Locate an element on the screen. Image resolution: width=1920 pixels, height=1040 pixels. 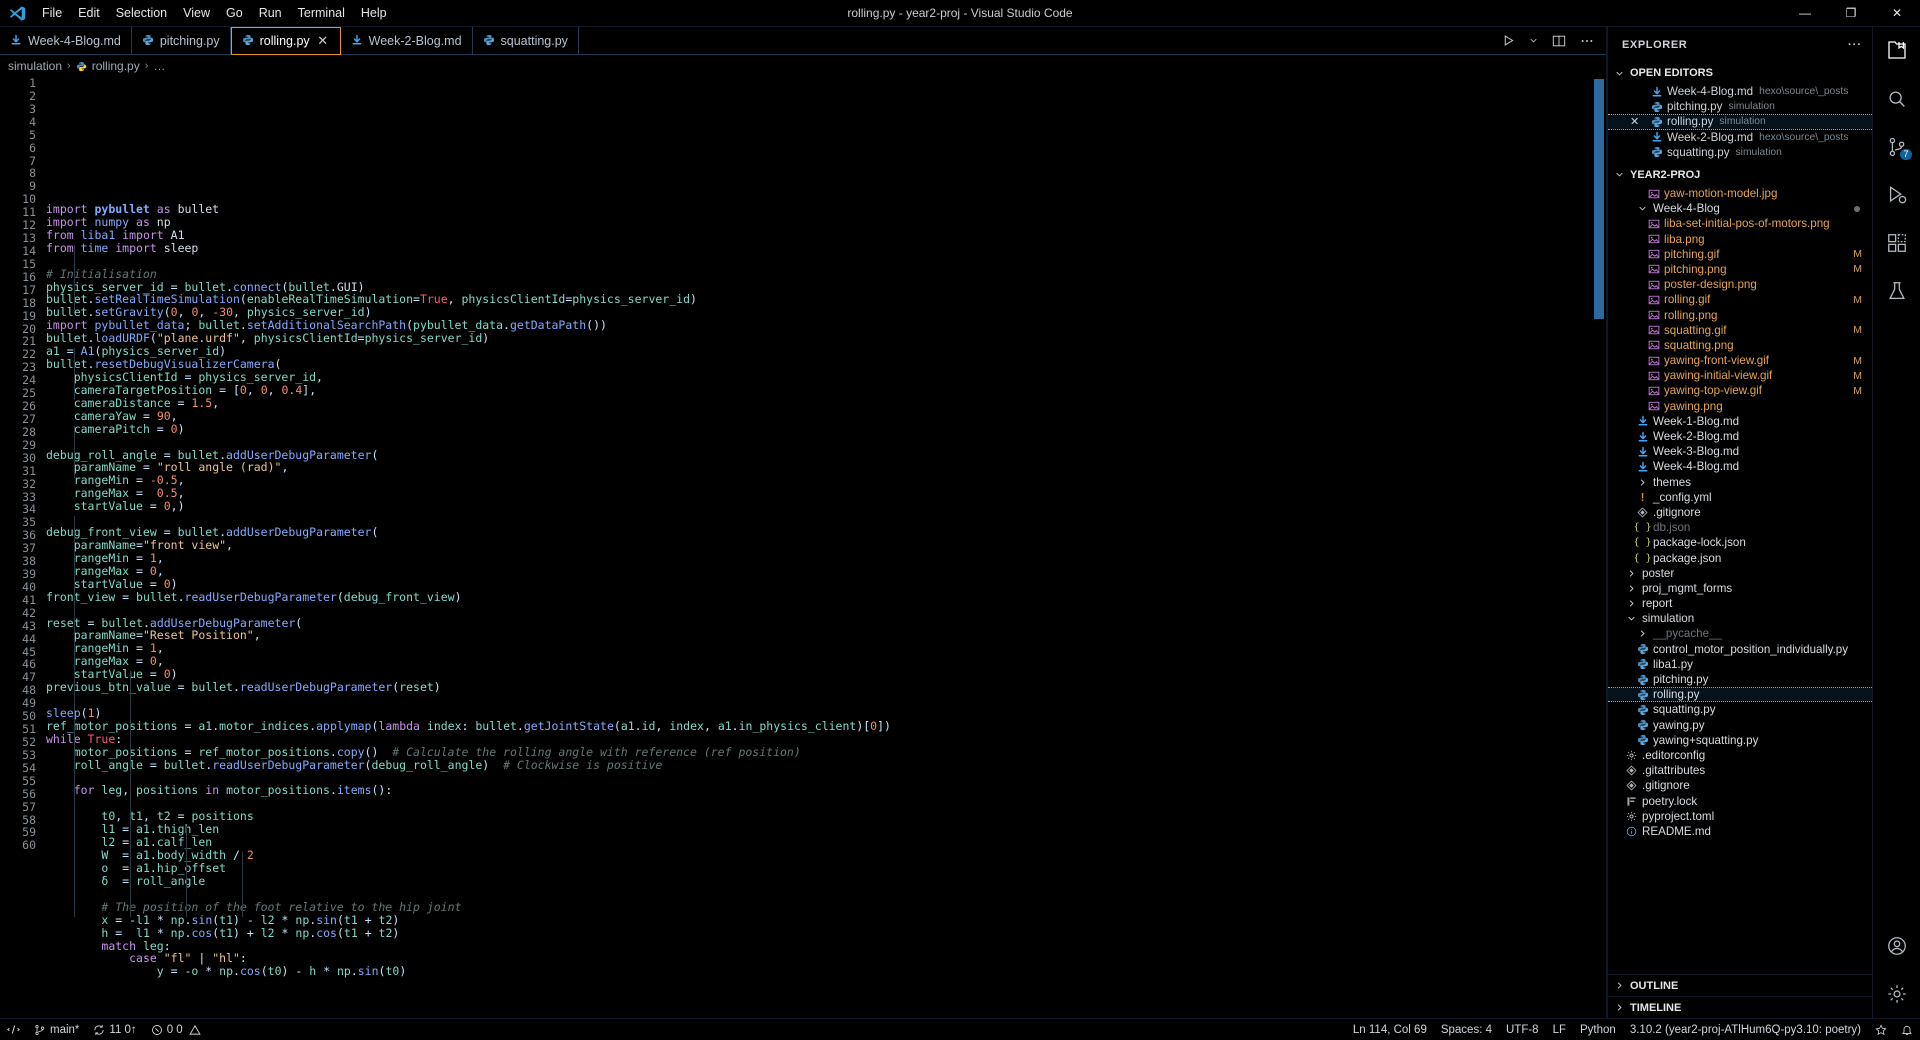
file-tree-item: poster-design.png is located at coordinates (1740, 284).